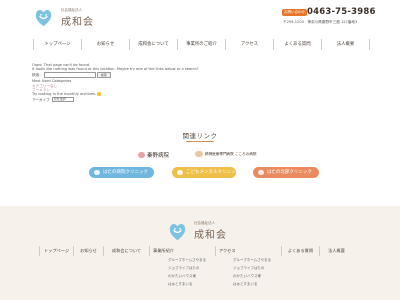 This screenshot has width=400, height=300. I want to click on hospital-link-hadano: 秦野病院, so click(153, 155).